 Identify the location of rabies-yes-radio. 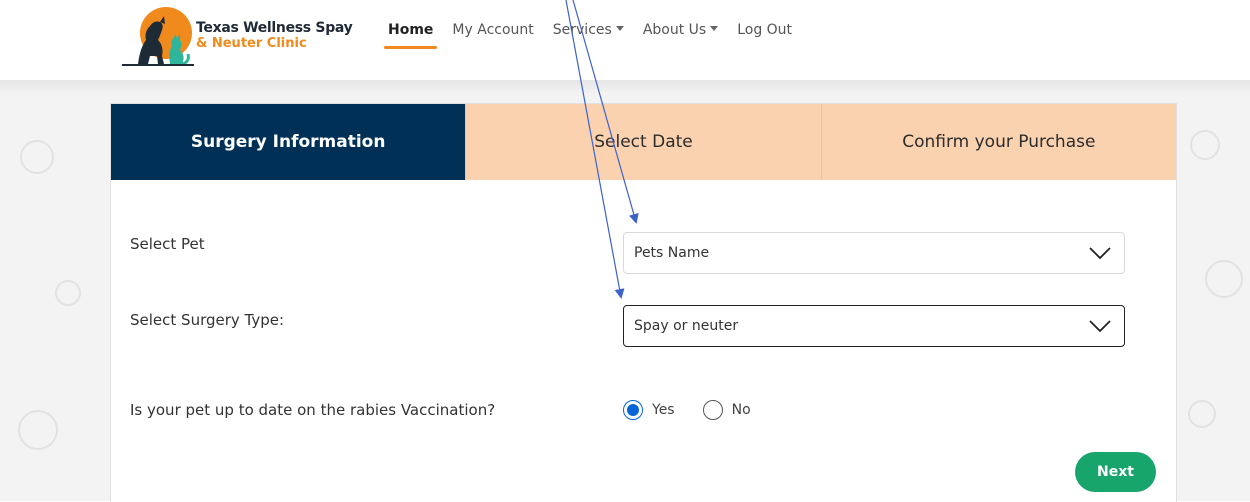
(633, 410).